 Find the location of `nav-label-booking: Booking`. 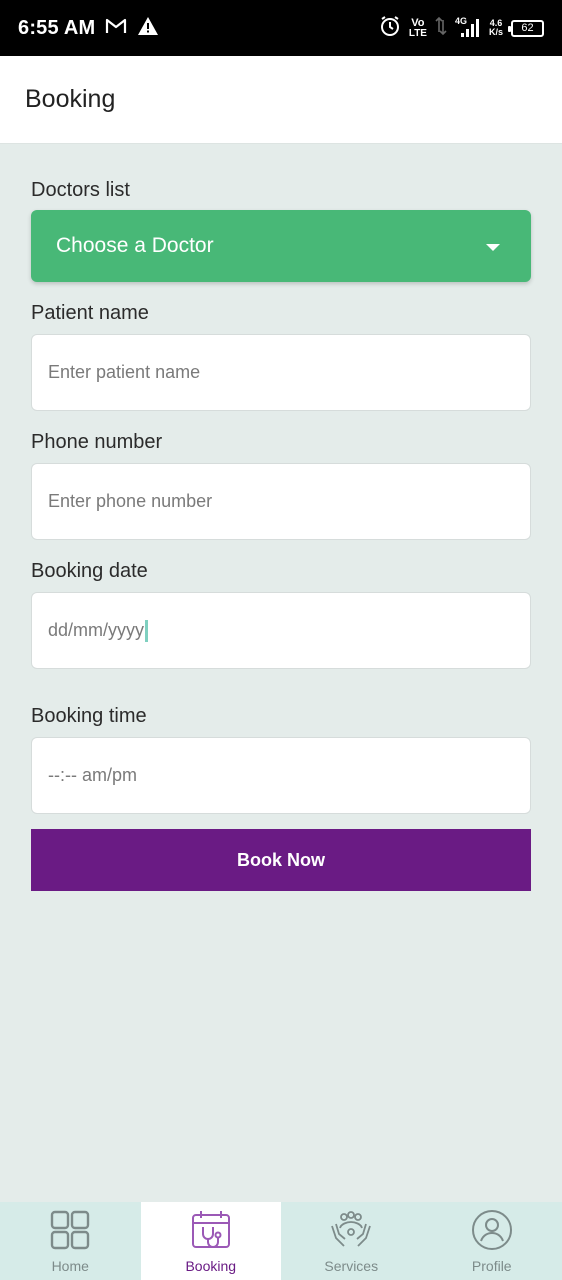

nav-label-booking: Booking is located at coordinates (211, 1266).